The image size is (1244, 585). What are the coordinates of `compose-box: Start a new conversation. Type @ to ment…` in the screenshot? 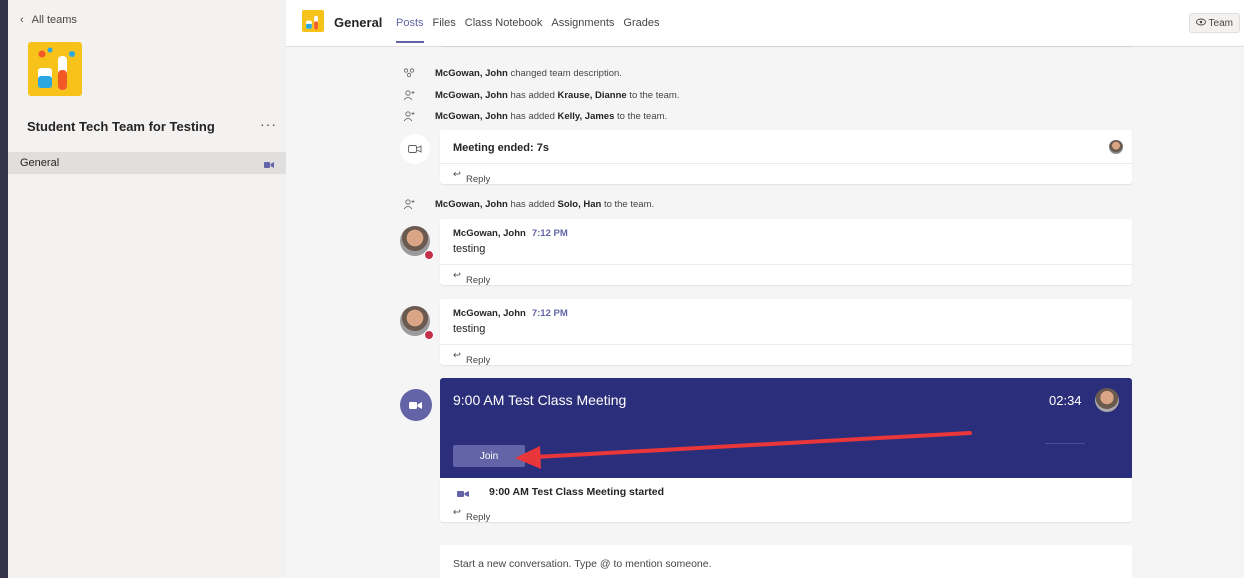 It's located at (786, 565).